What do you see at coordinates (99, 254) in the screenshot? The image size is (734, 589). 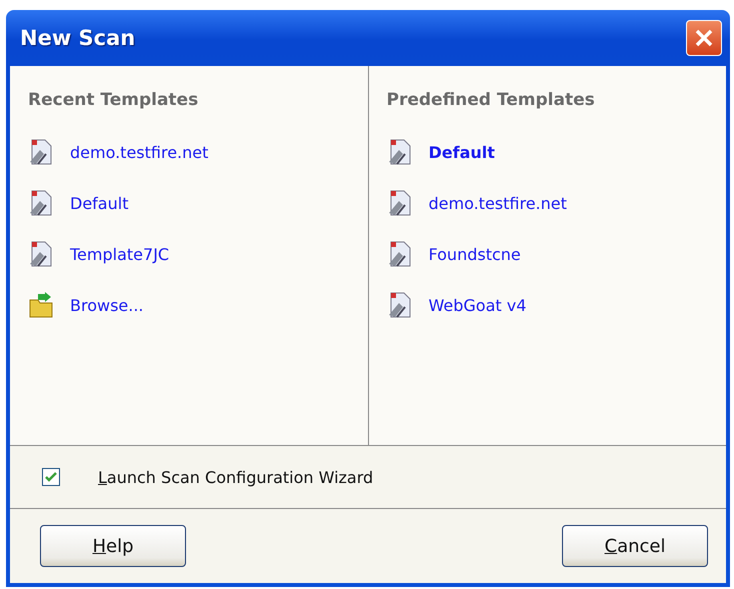 I see `template-link: Template7JC` at bounding box center [99, 254].